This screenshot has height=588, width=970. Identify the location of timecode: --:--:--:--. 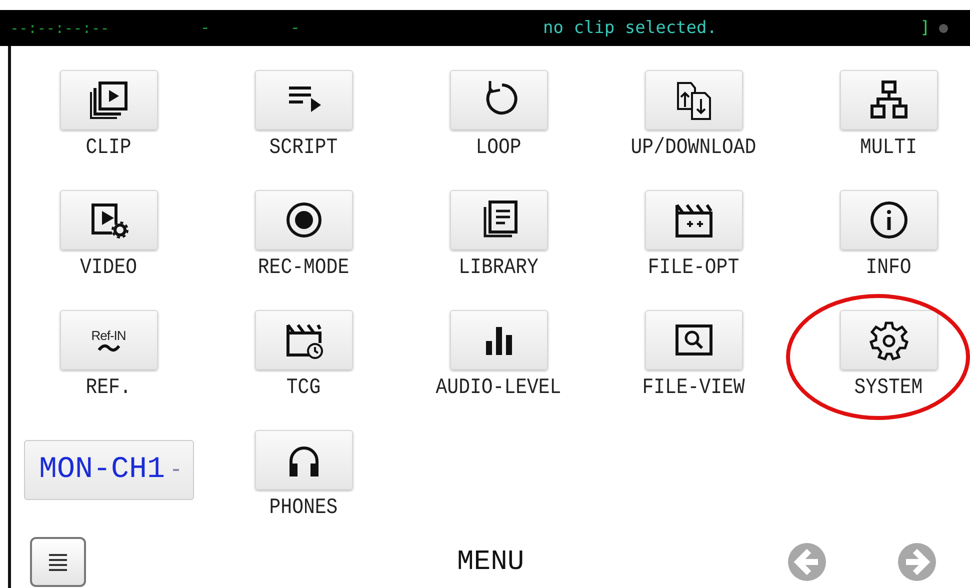
(60, 28).